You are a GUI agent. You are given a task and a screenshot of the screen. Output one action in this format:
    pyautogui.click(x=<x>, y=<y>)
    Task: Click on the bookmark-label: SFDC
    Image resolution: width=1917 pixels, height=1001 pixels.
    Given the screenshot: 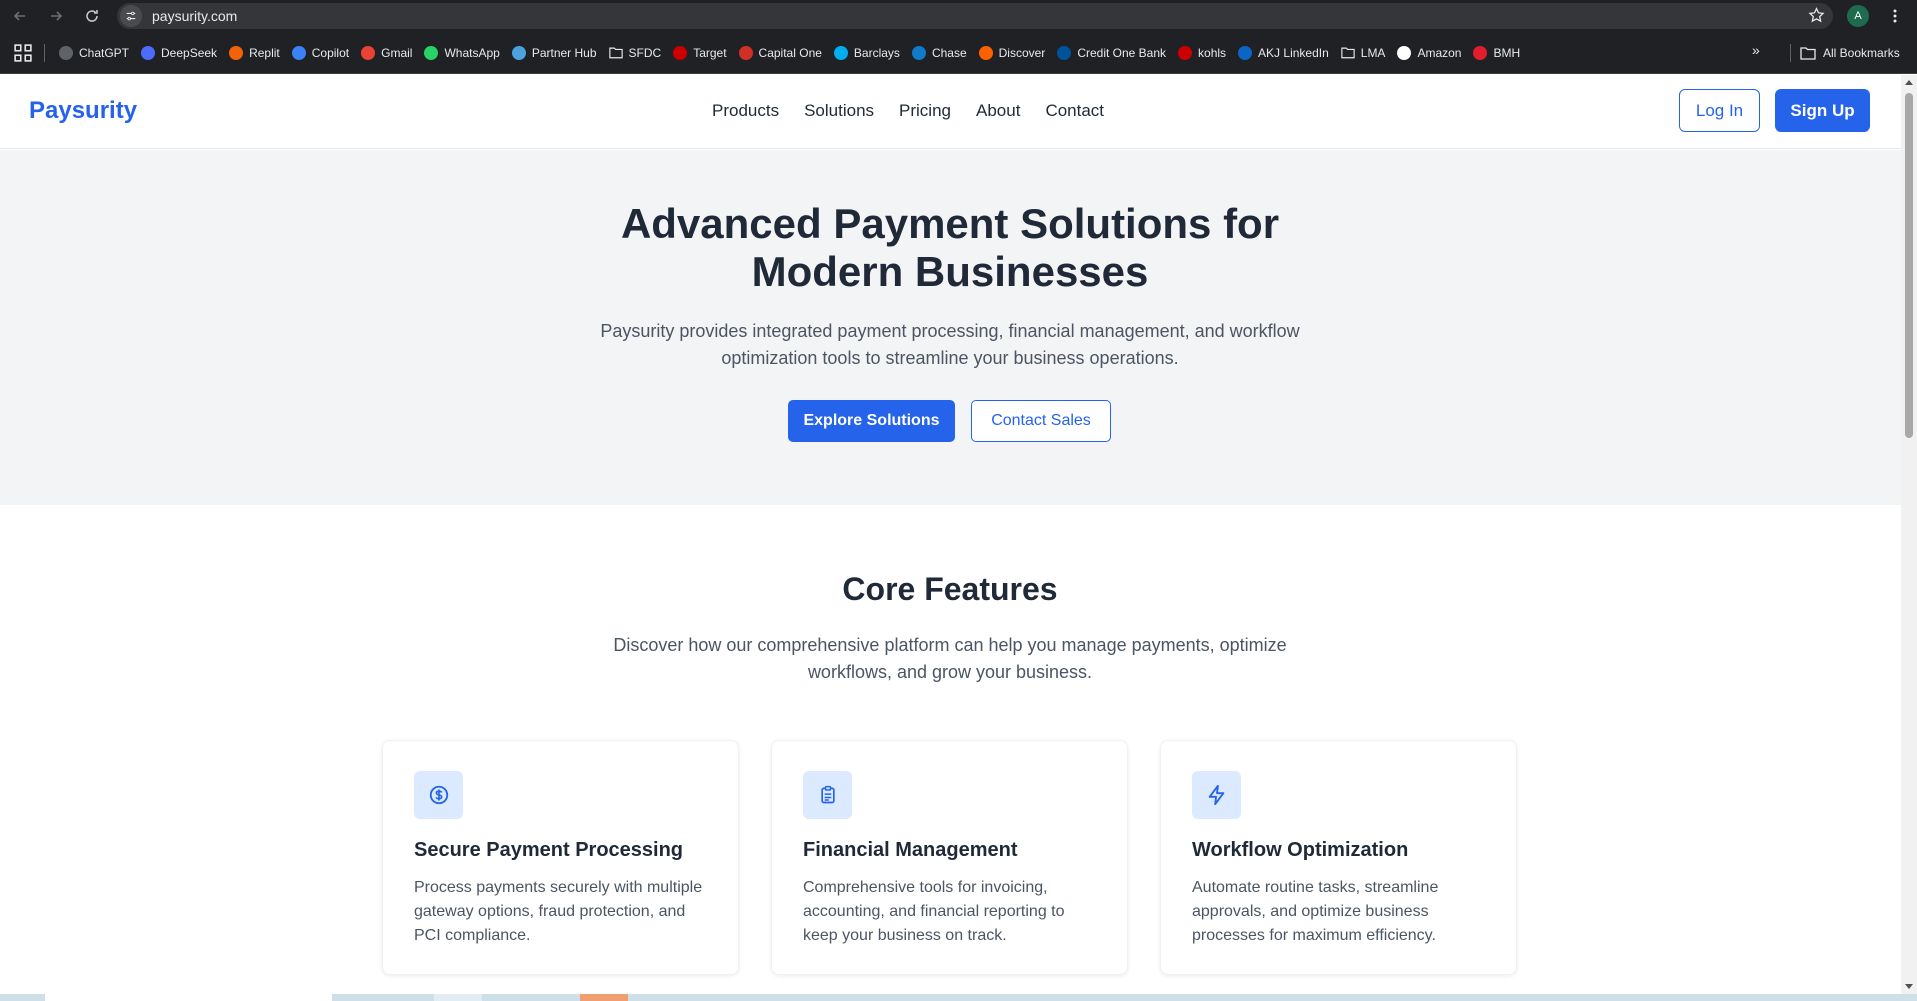 What is the action you would take?
    pyautogui.click(x=645, y=52)
    